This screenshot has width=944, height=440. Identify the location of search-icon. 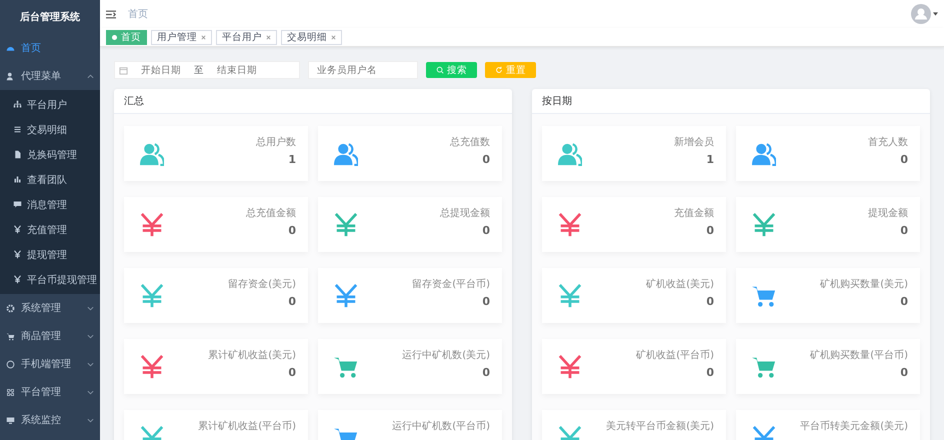
(440, 70).